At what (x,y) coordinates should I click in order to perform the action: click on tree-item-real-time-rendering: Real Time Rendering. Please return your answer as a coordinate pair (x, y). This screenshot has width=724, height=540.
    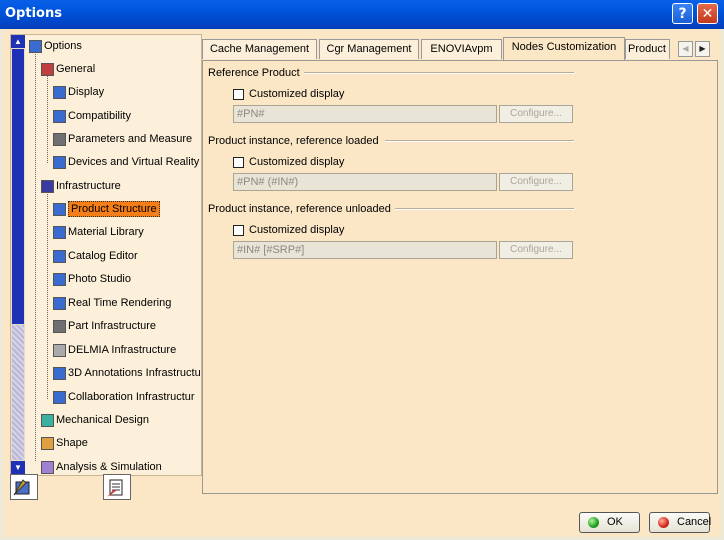
    Looking at the image, I should click on (112, 303).